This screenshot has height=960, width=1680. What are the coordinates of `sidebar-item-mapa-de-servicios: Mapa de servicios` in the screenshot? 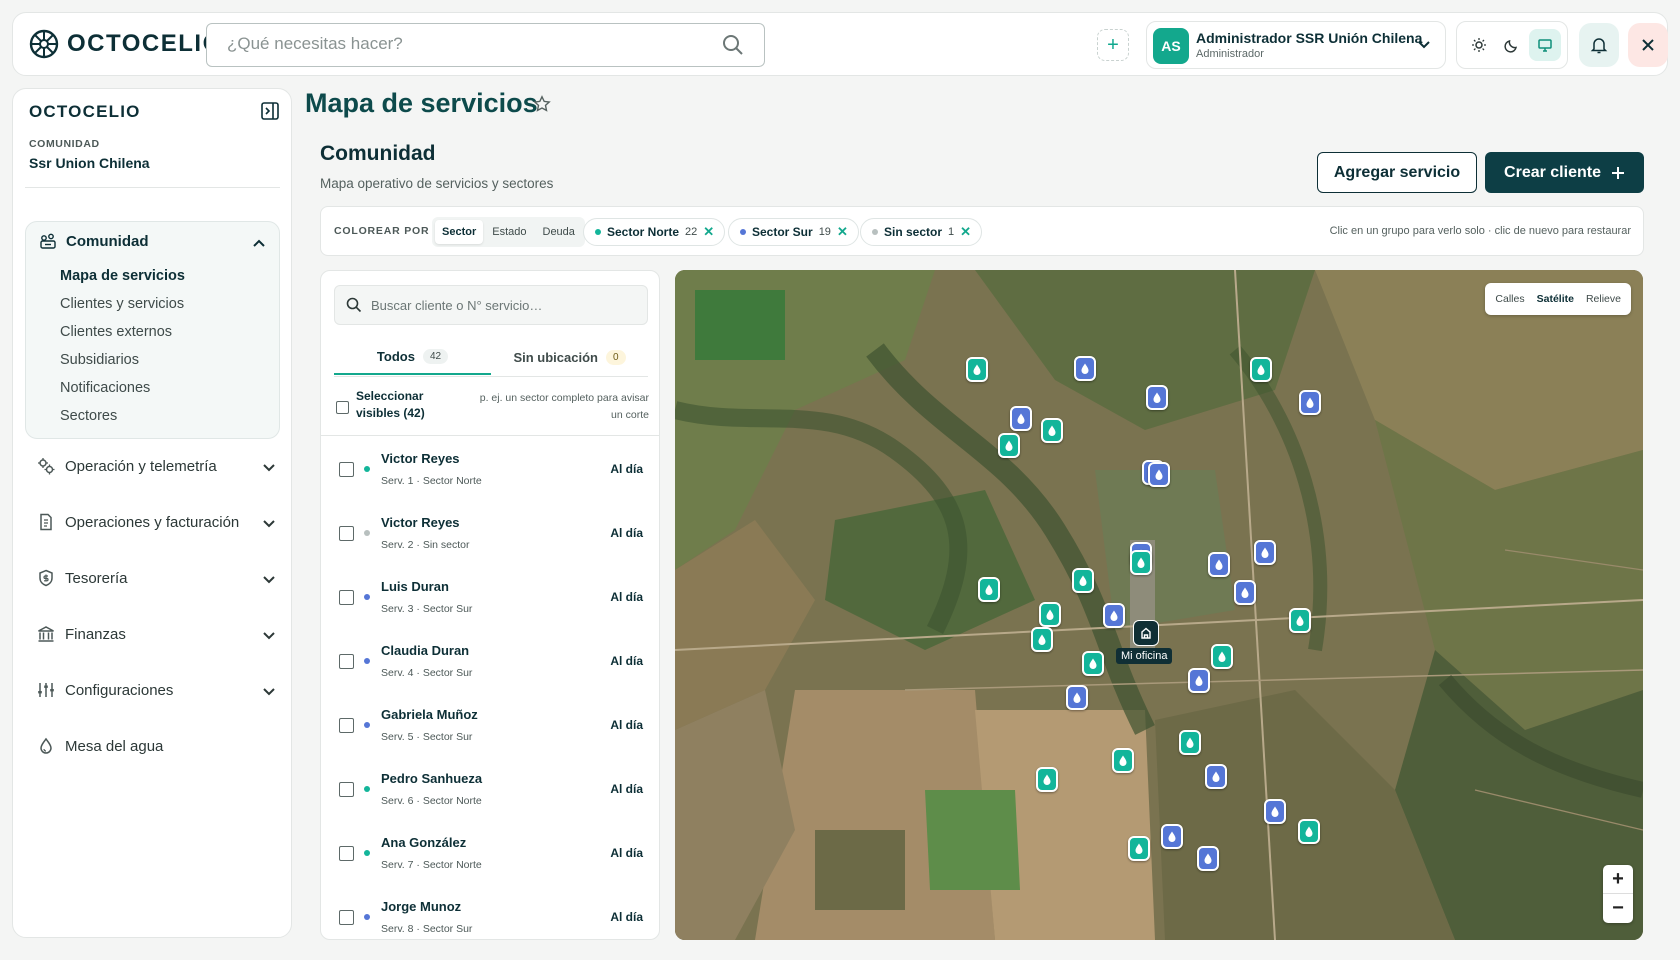 It's located at (122, 276).